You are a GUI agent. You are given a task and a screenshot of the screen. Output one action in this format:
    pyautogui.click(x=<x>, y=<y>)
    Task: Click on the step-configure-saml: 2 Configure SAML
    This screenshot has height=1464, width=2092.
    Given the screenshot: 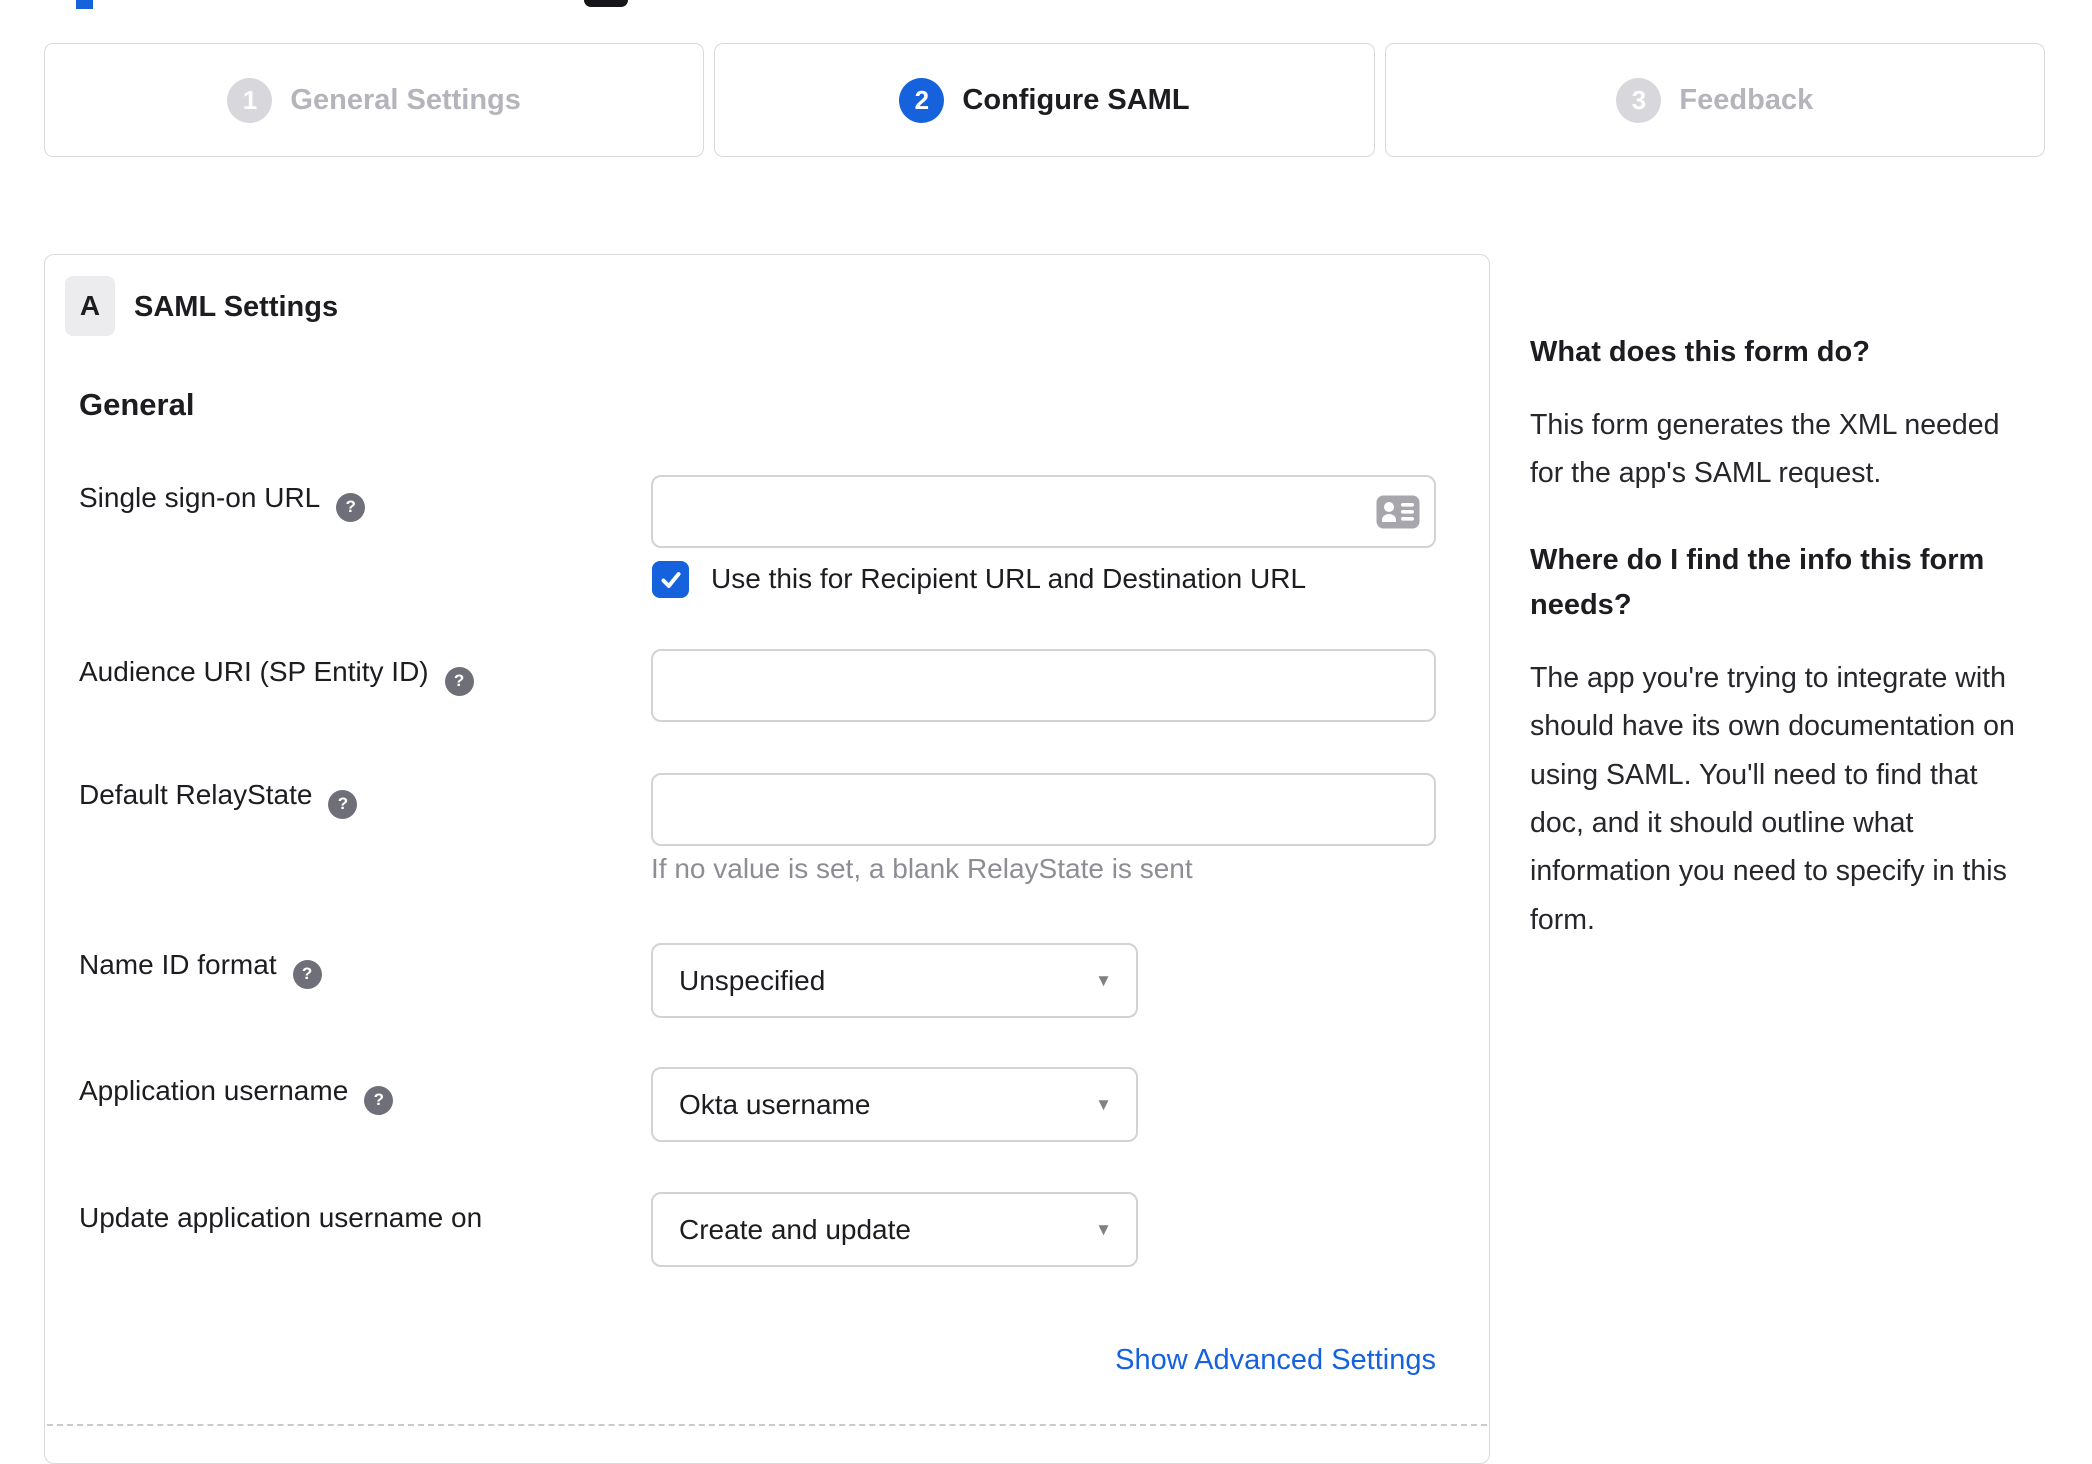 What is the action you would take?
    pyautogui.click(x=1044, y=100)
    